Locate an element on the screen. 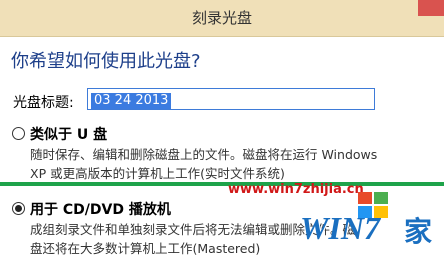  cd-dvd-radio is located at coordinates (18, 208).